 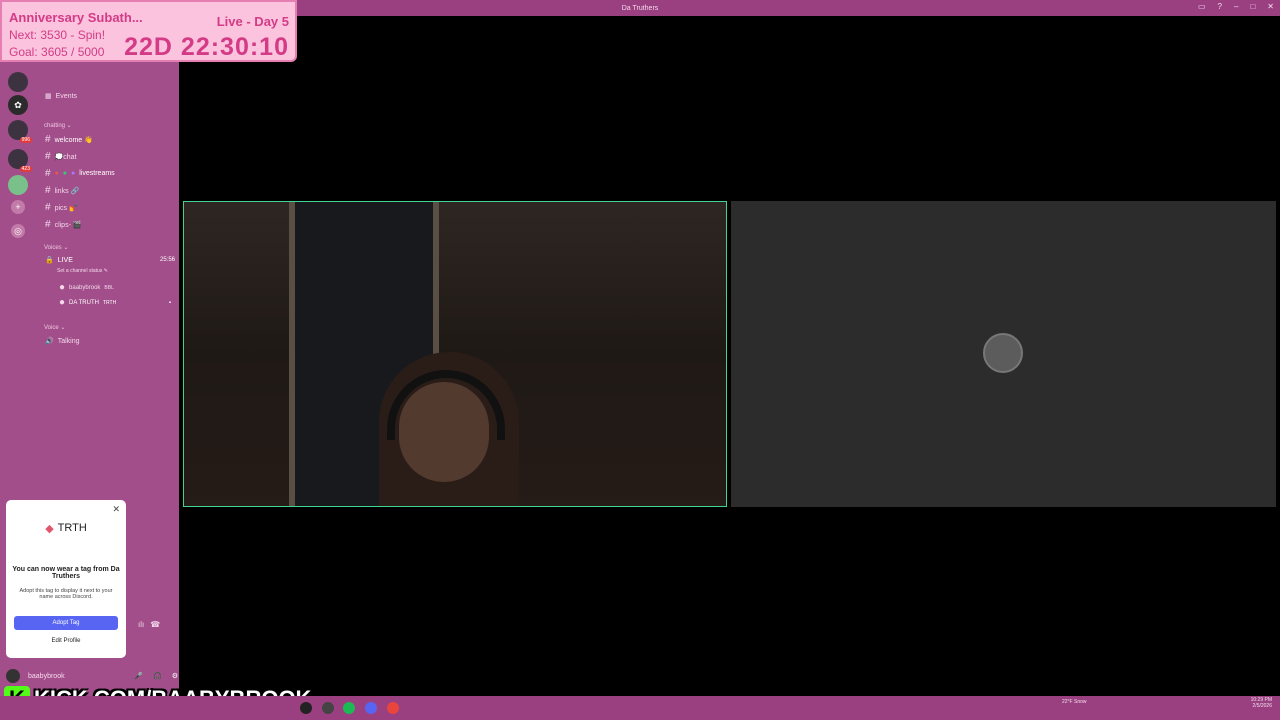 What do you see at coordinates (84, 302) in the screenshot?
I see `member-name: DA TRUTH` at bounding box center [84, 302].